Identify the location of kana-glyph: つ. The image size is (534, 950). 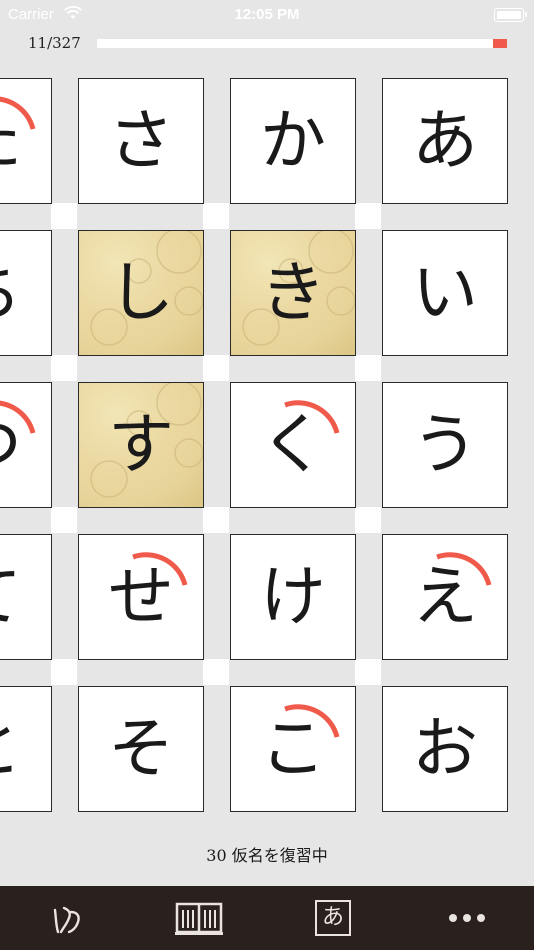
(11, 445).